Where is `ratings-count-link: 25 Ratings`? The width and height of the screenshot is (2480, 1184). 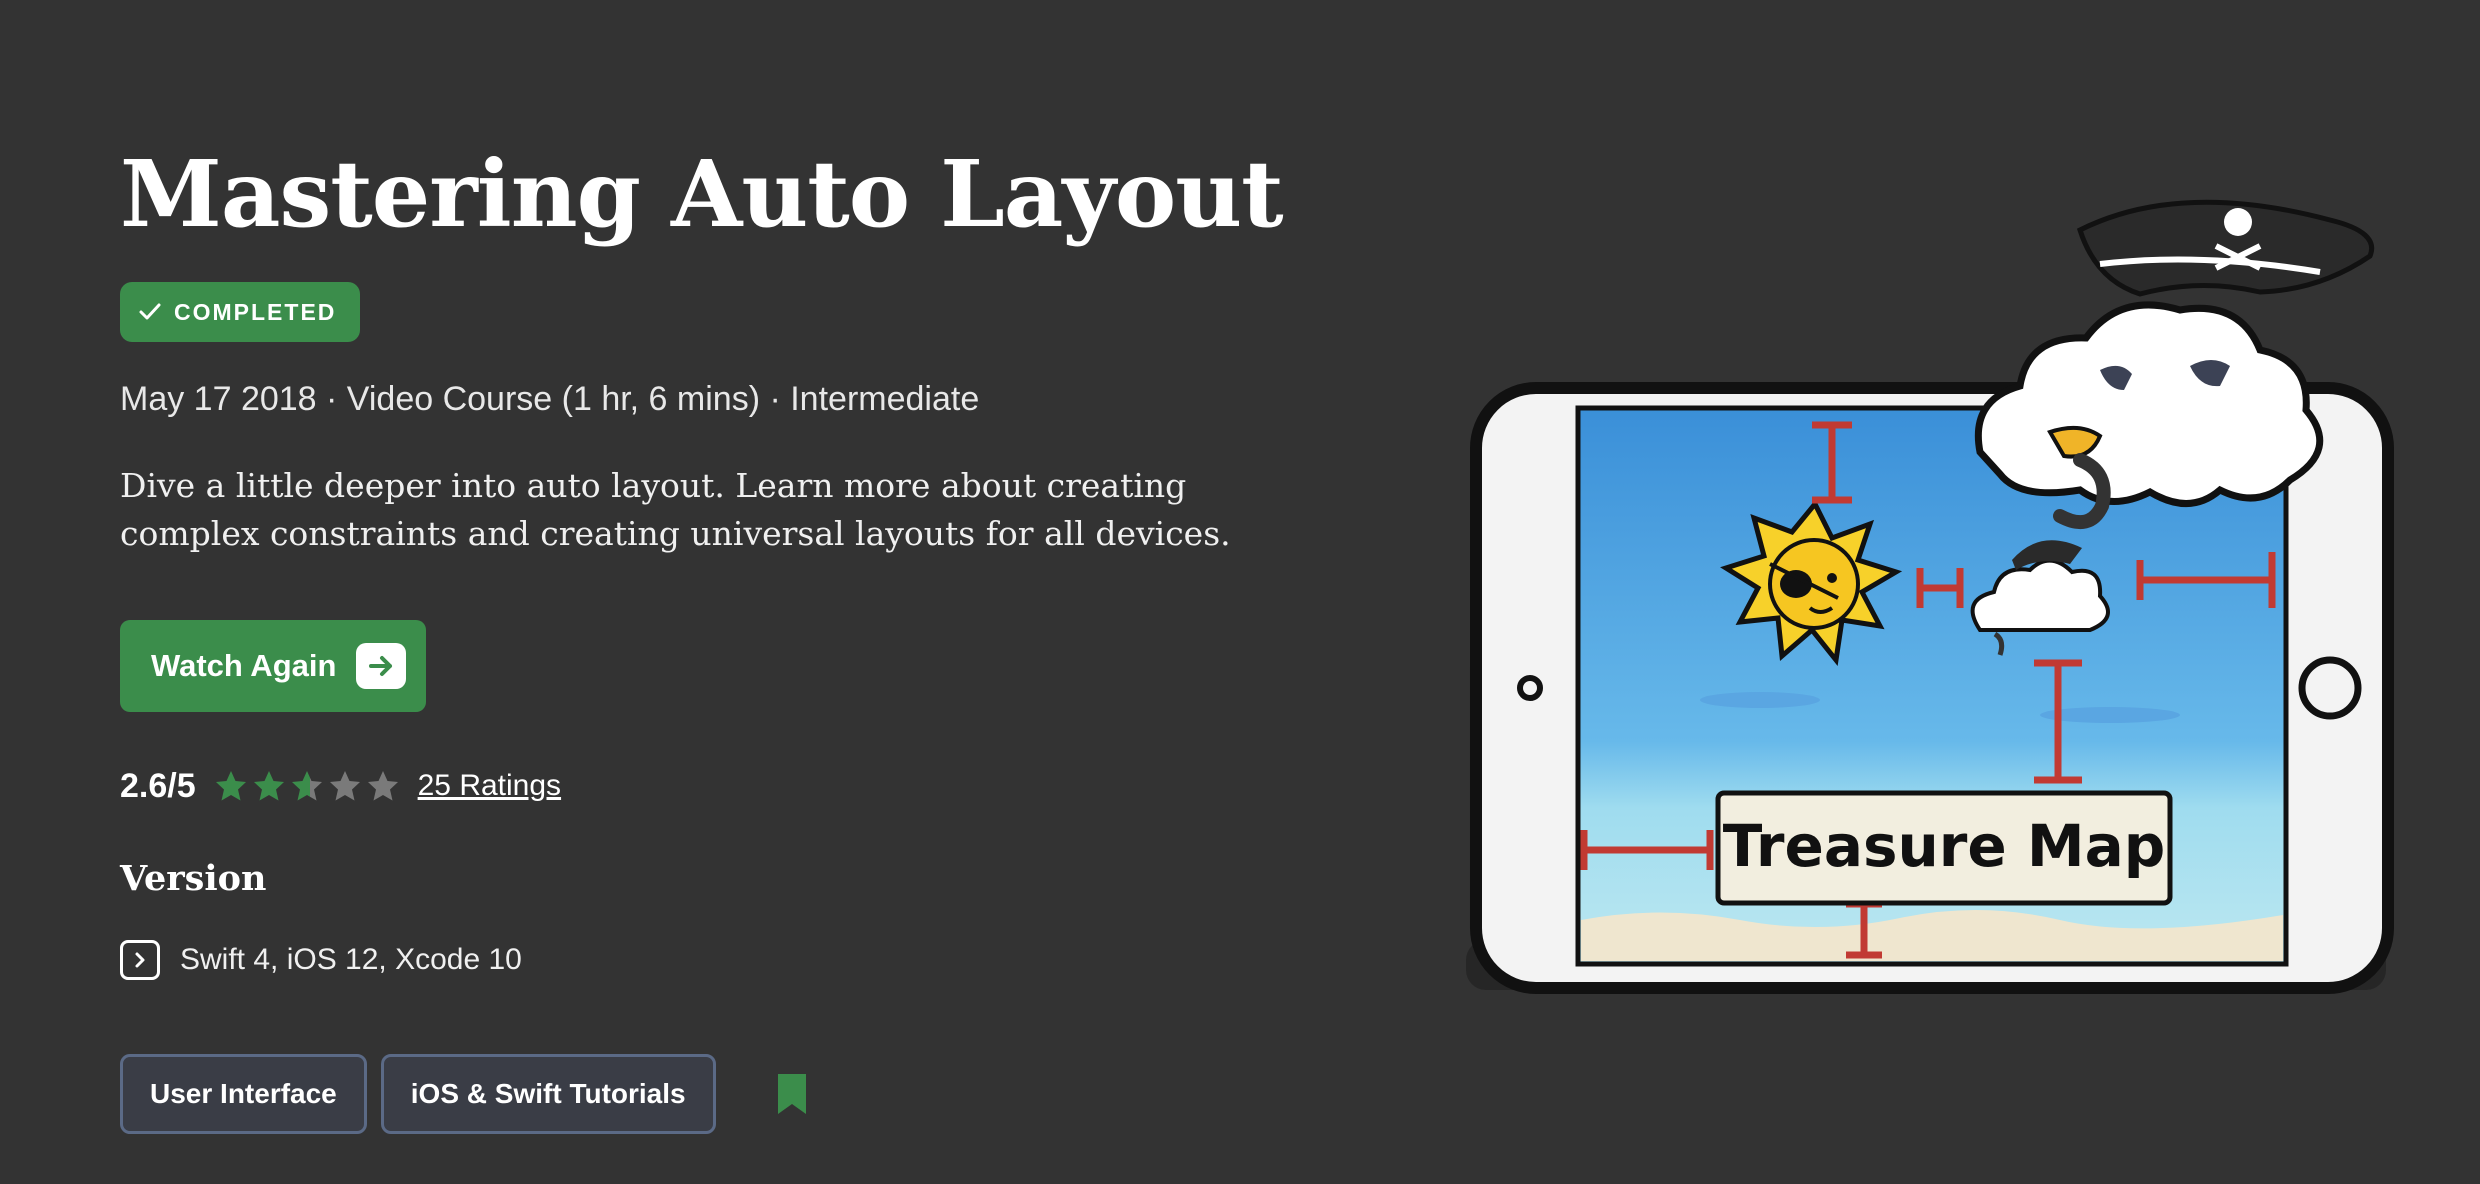 ratings-count-link: 25 Ratings is located at coordinates (489, 786).